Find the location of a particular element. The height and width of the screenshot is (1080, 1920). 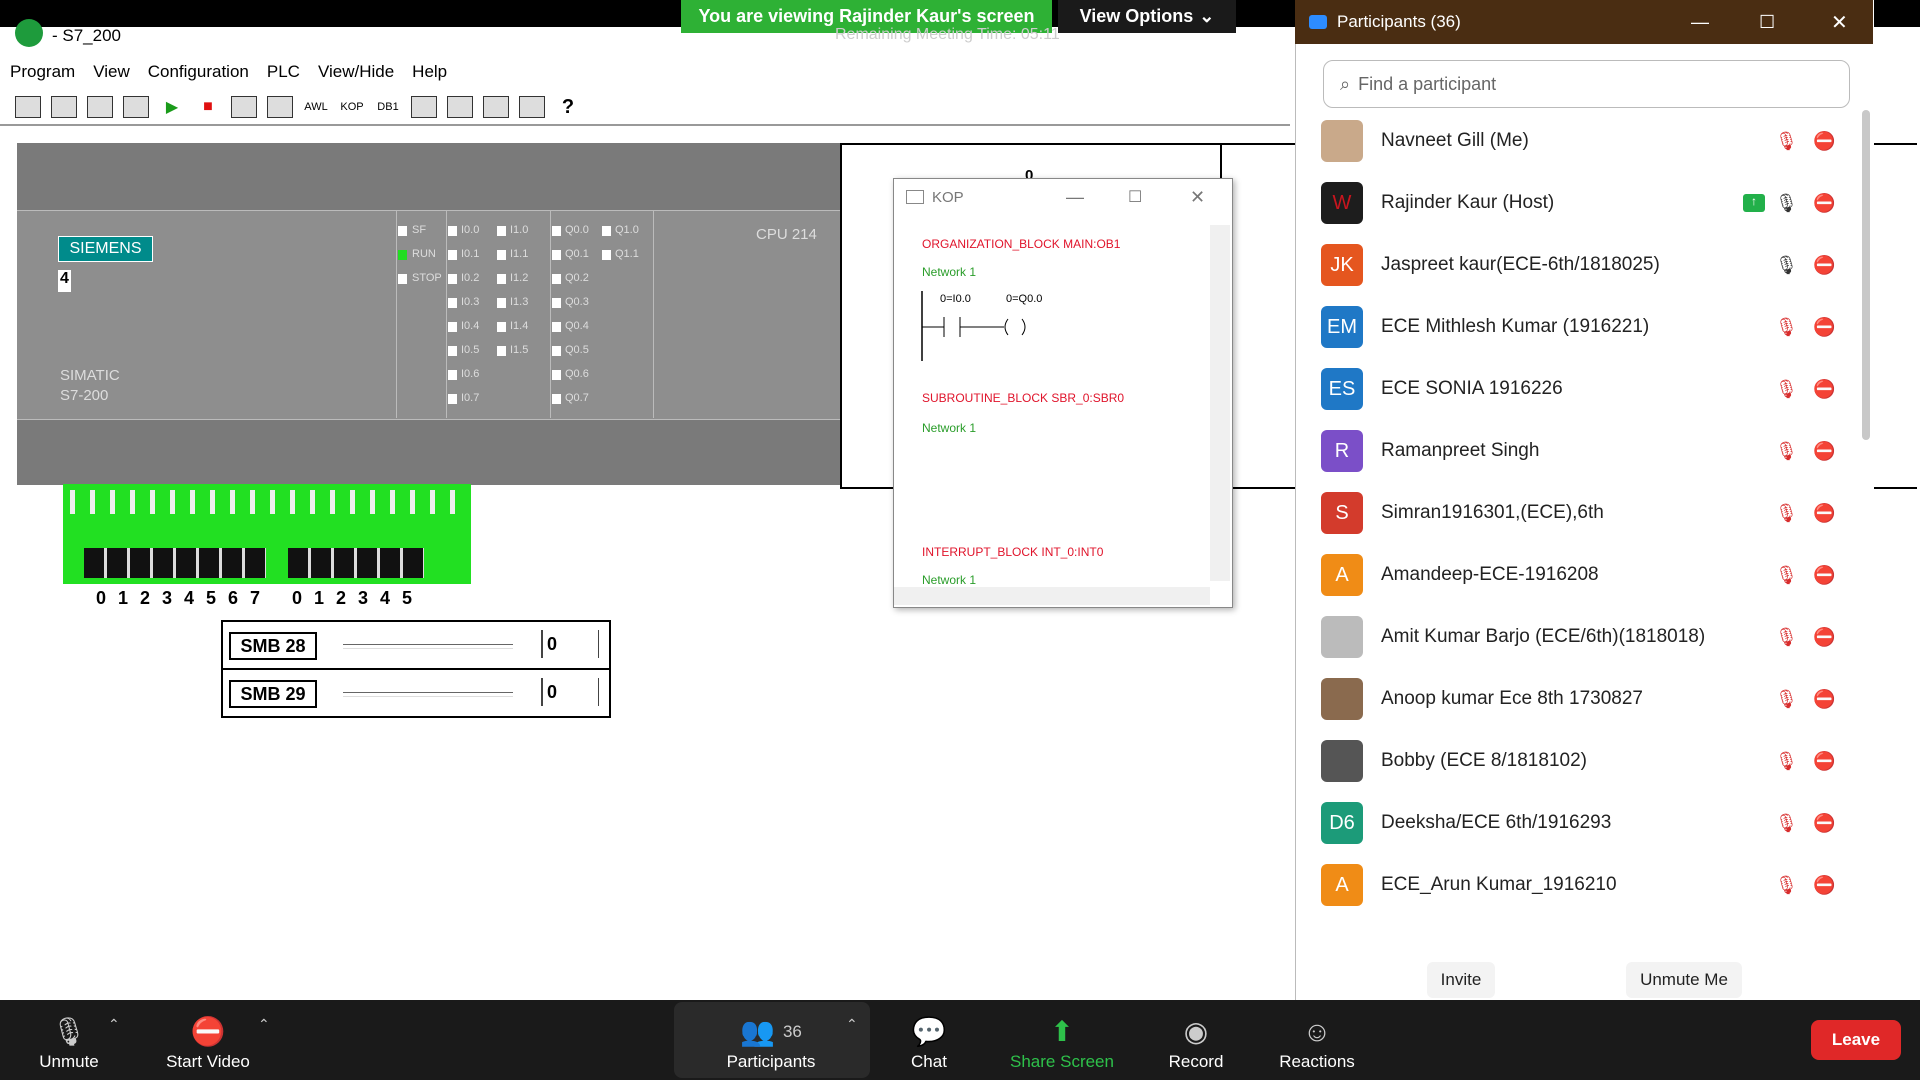

menu-view: View is located at coordinates (111, 72).